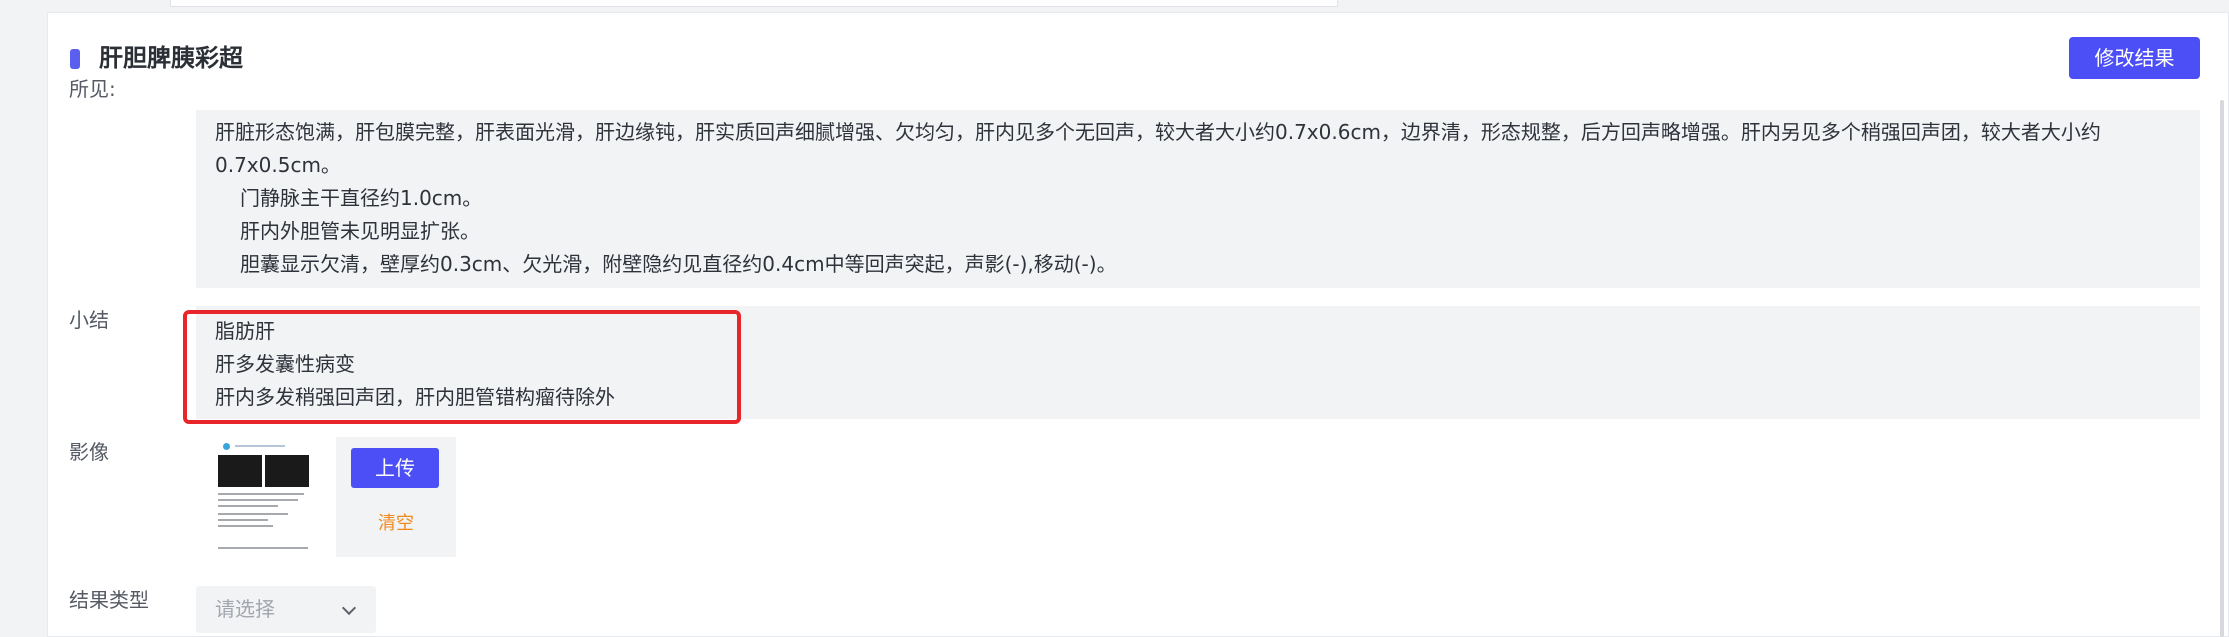  What do you see at coordinates (361, 198) in the screenshot?
I see `findings-paragraph: 门静脉主干直径约1.0cm。` at bounding box center [361, 198].